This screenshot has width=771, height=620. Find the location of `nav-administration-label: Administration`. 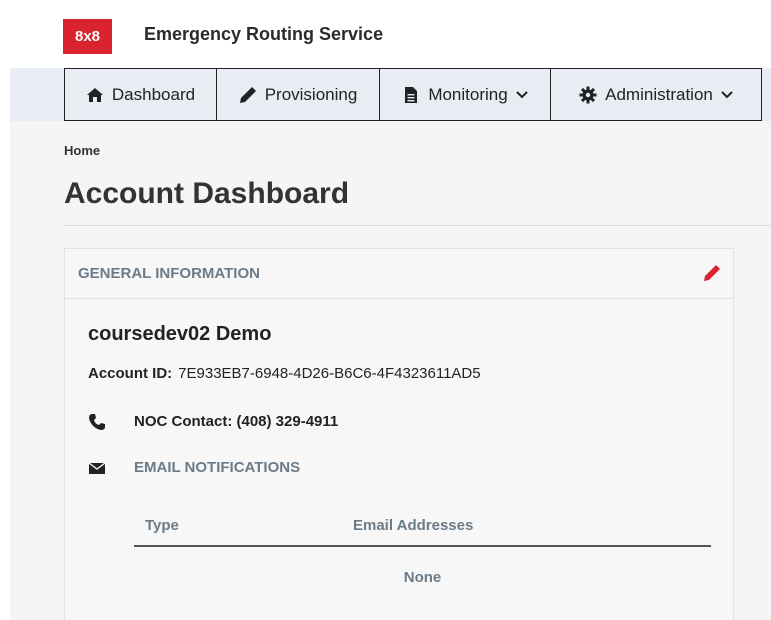

nav-administration-label: Administration is located at coordinates (659, 94).